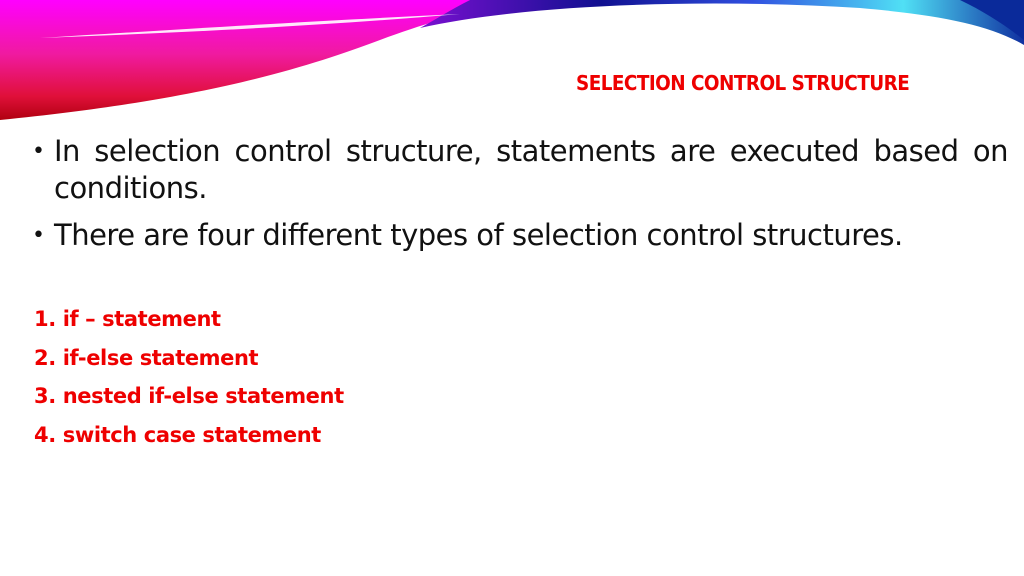  Describe the element at coordinates (141, 319) in the screenshot. I see `item-text: if – statement` at that location.